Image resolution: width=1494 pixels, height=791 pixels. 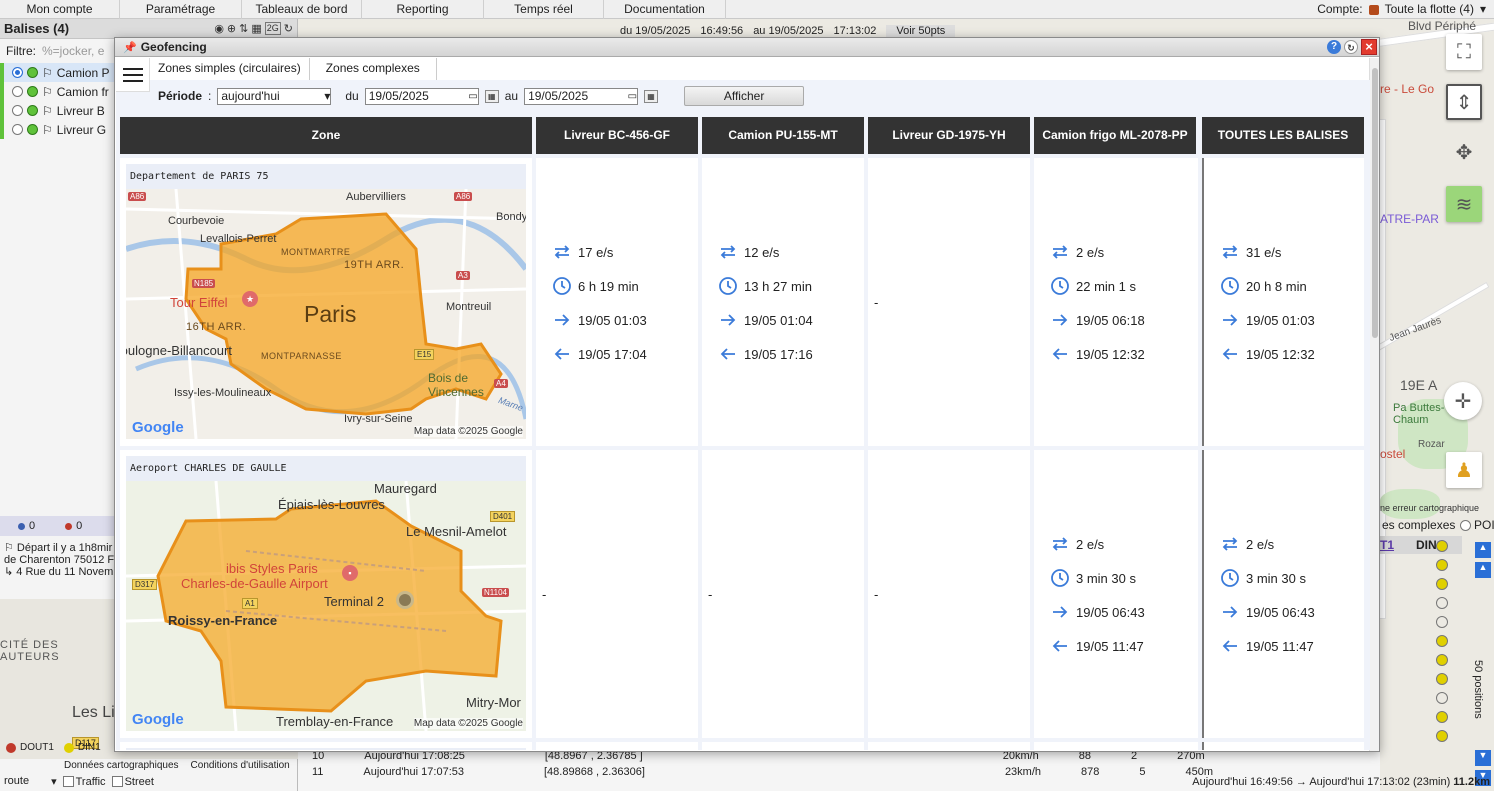 What do you see at coordinates (544, 9) in the screenshot?
I see `menu-temps-reel: Temps réel` at bounding box center [544, 9].